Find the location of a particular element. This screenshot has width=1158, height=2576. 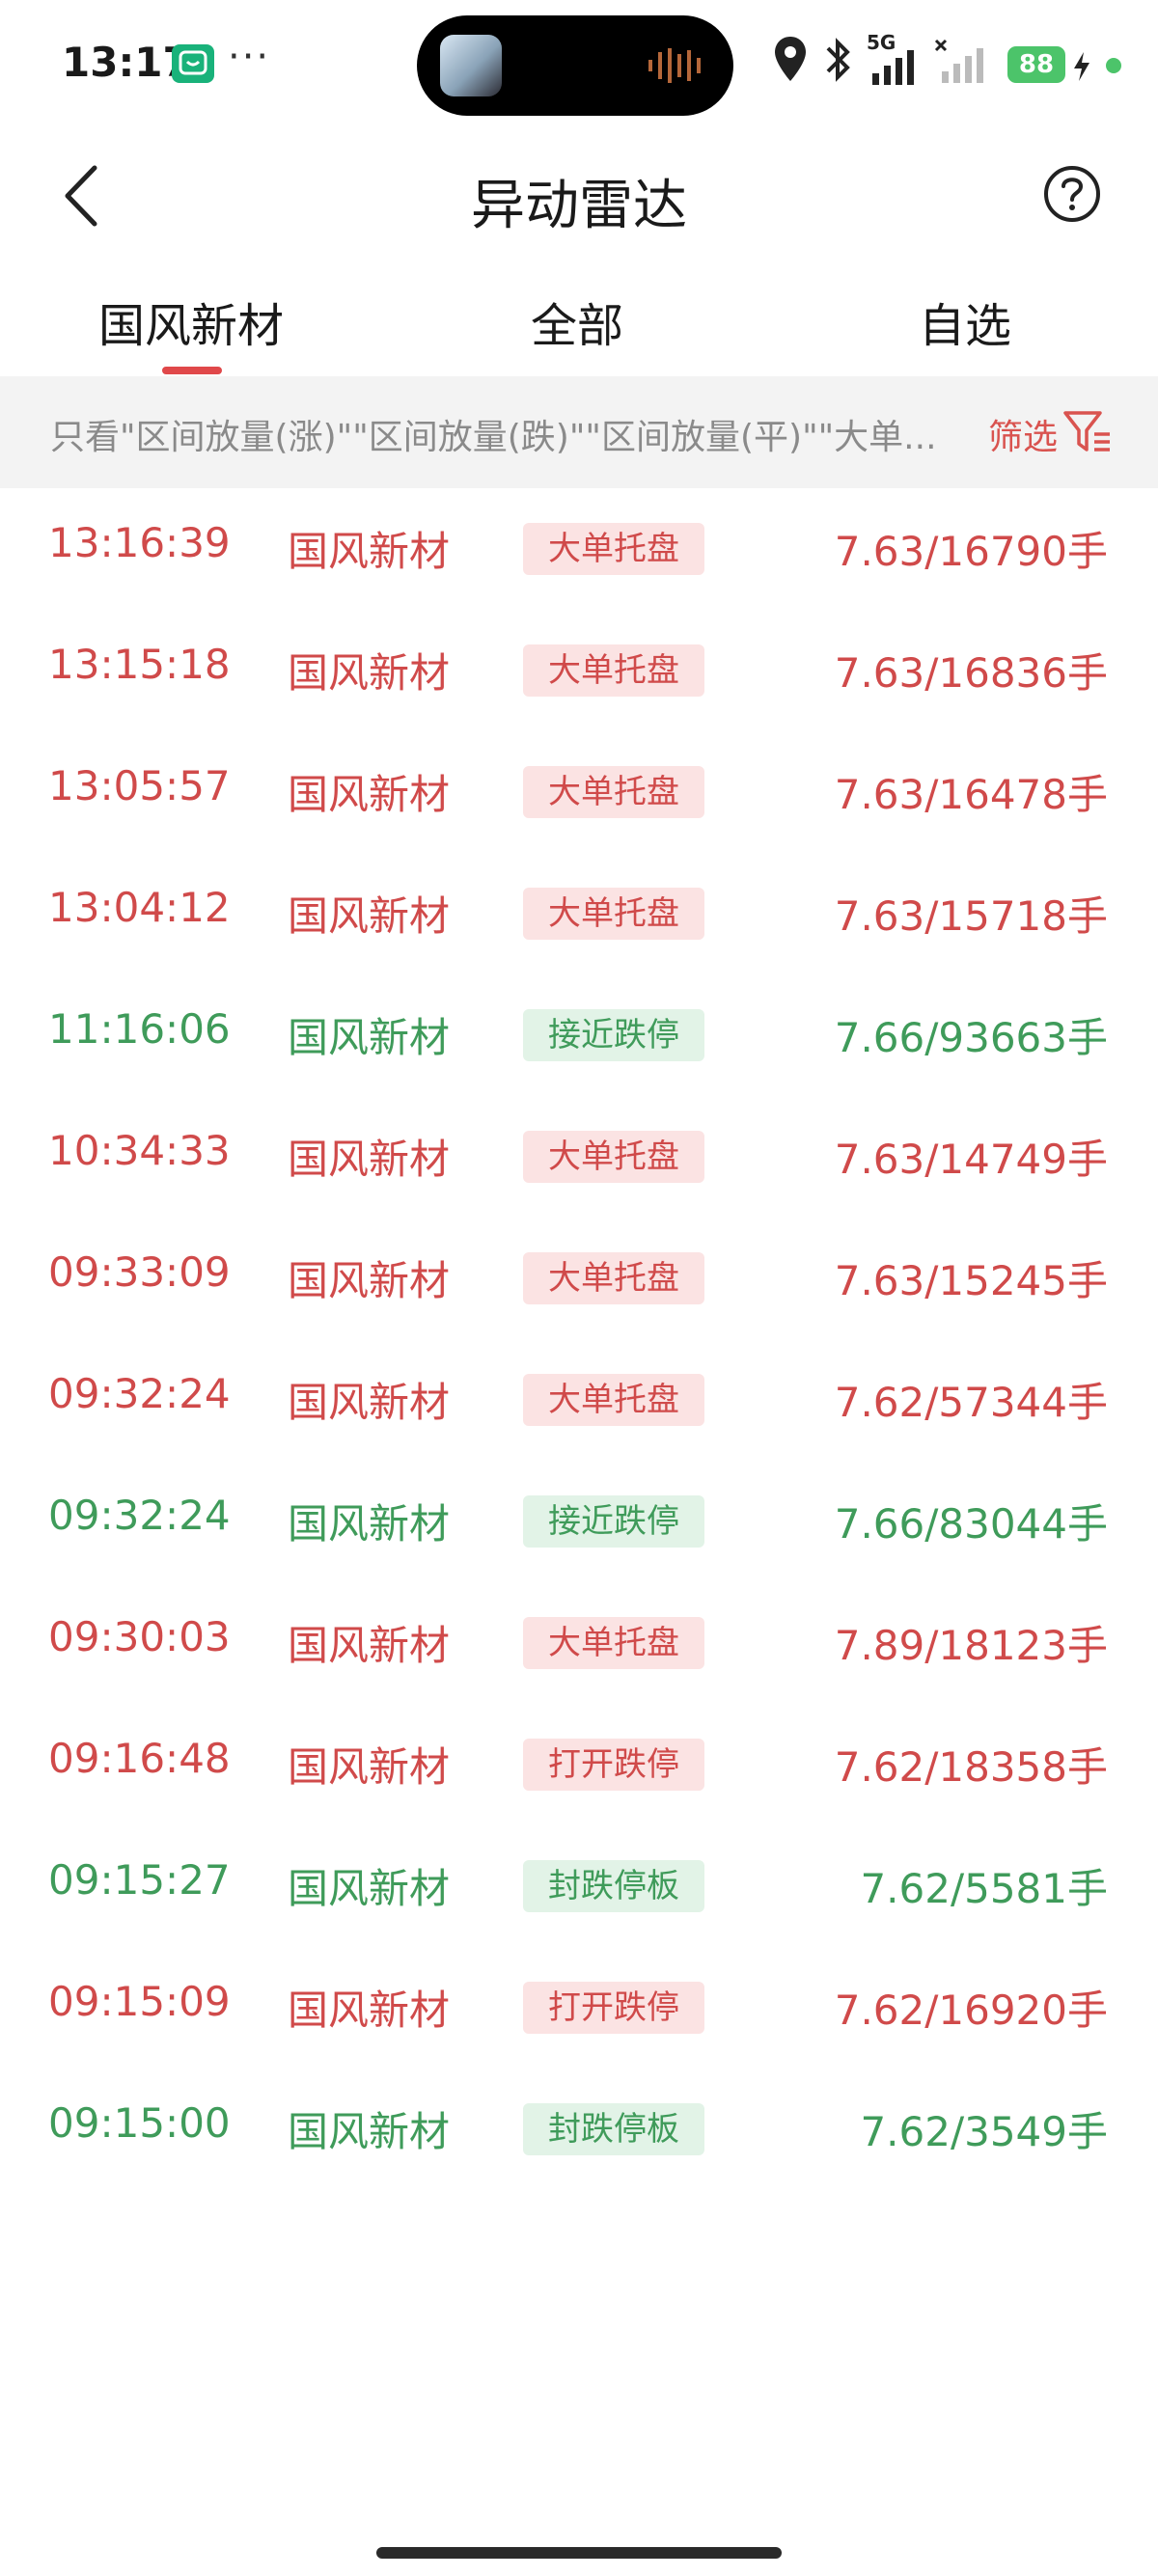

filter-button-label: 筛选 is located at coordinates (1023, 437).